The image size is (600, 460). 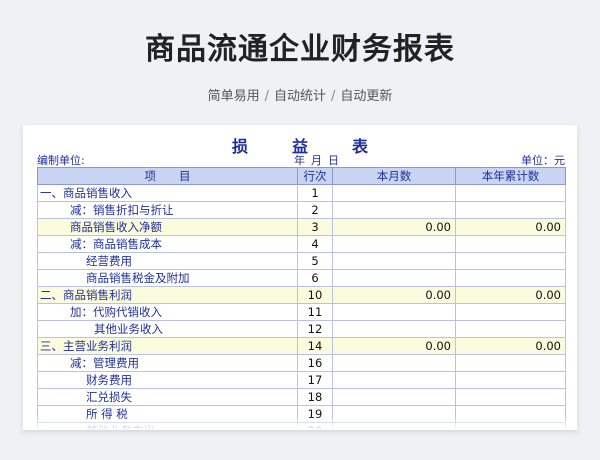 I want to click on preparer-label: 编制单位:, so click(x=61, y=160).